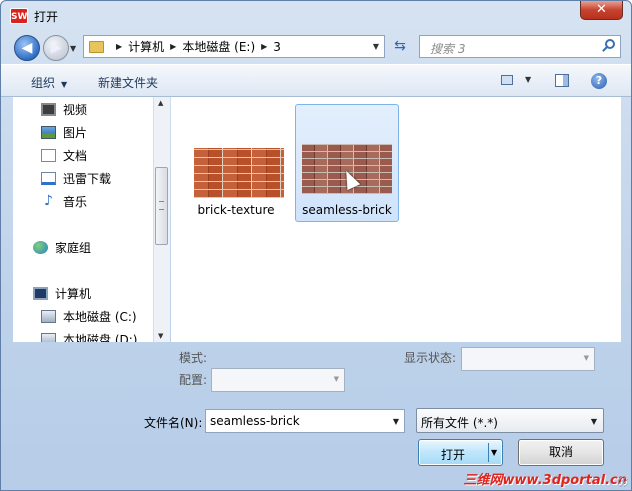  What do you see at coordinates (520, 46) in the screenshot?
I see `search-box: 搜索 3` at bounding box center [520, 46].